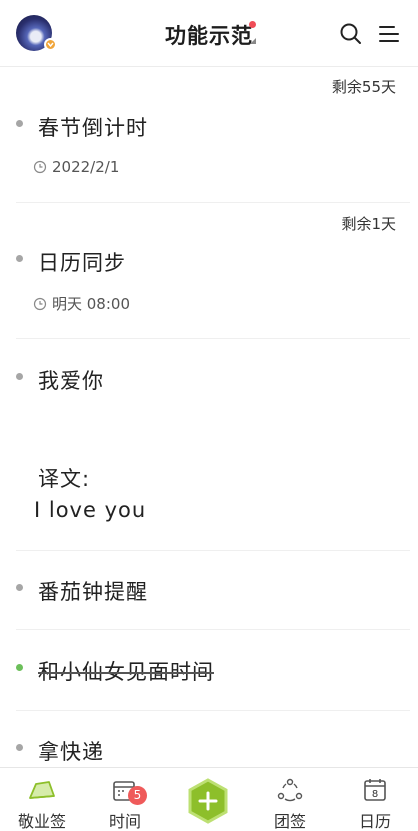  What do you see at coordinates (19, 667) in the screenshot?
I see `completed-dot` at bounding box center [19, 667].